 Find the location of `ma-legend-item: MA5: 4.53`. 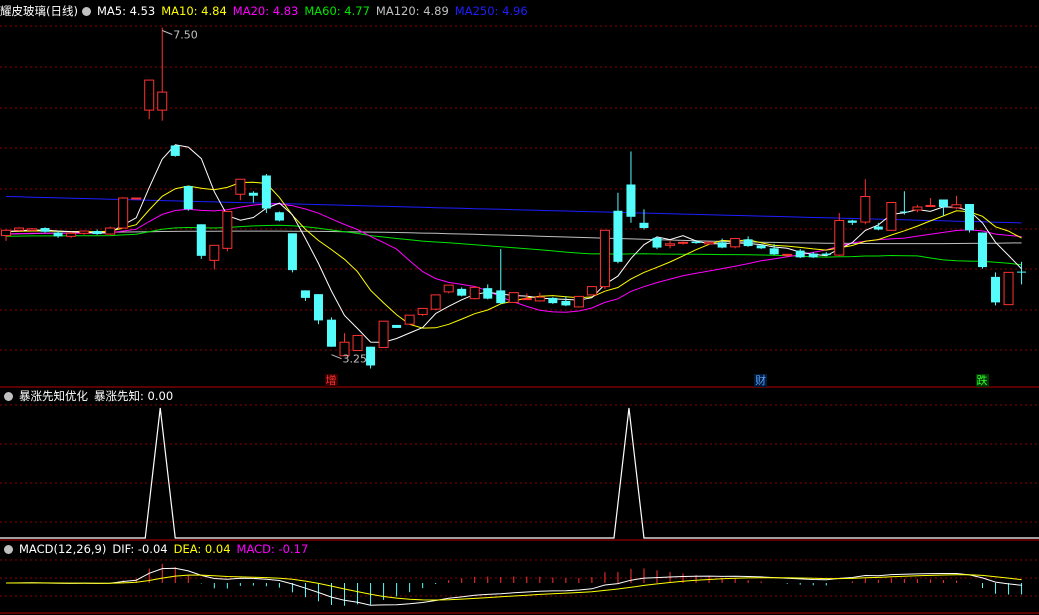

ma-legend-item: MA5: 4.53 is located at coordinates (126, 11).